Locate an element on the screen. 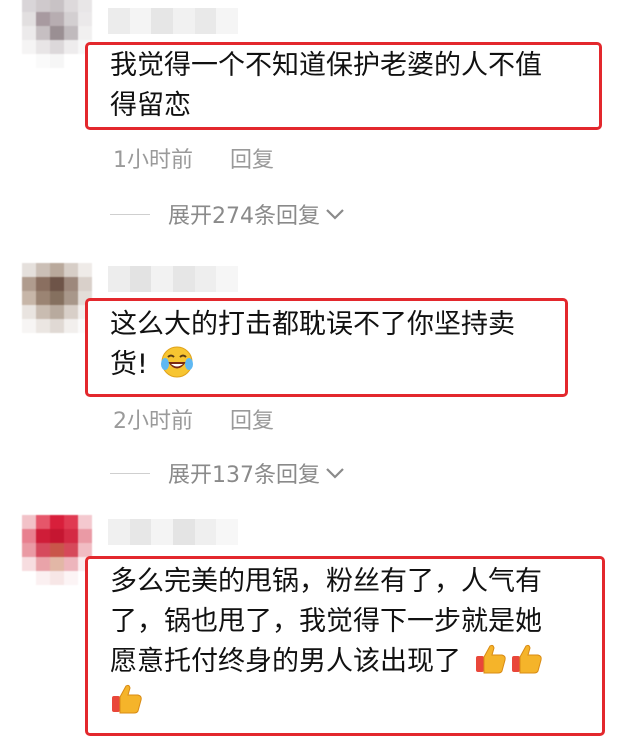  comment-text-line: 得留恋 is located at coordinates (150, 105).